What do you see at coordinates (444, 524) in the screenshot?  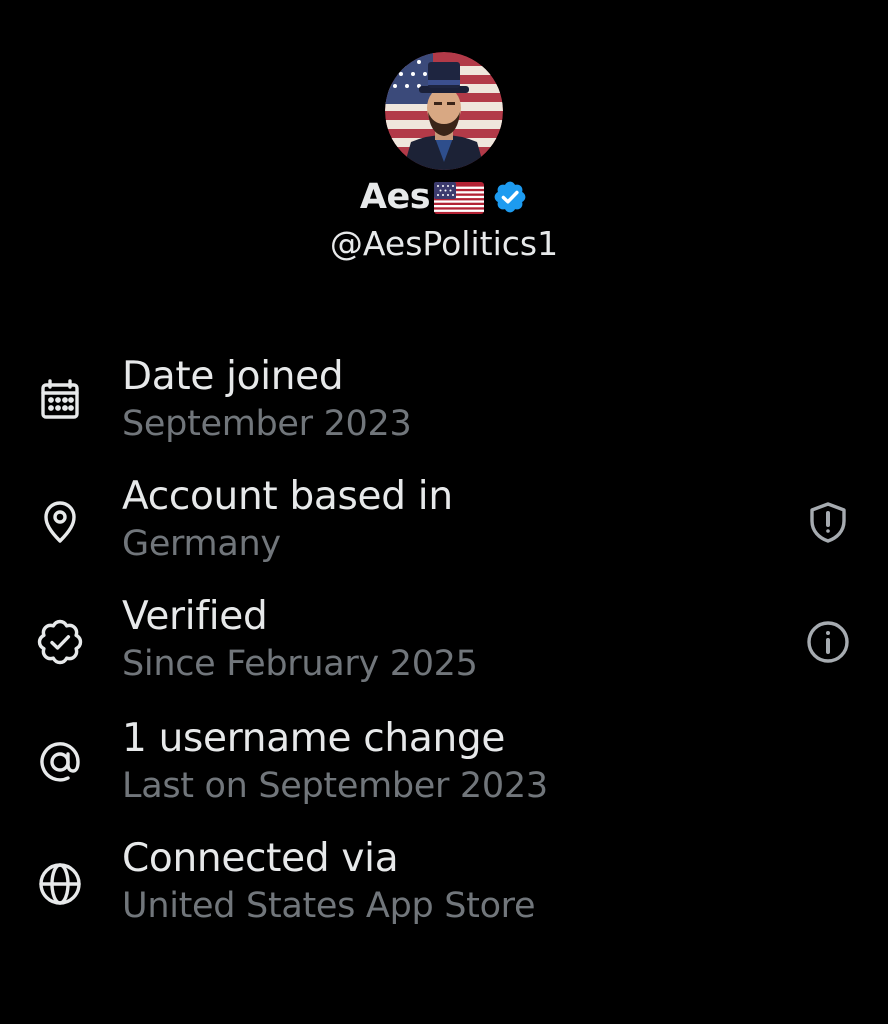 I see `detail-row-account-based-in: Account based in Germany` at bounding box center [444, 524].